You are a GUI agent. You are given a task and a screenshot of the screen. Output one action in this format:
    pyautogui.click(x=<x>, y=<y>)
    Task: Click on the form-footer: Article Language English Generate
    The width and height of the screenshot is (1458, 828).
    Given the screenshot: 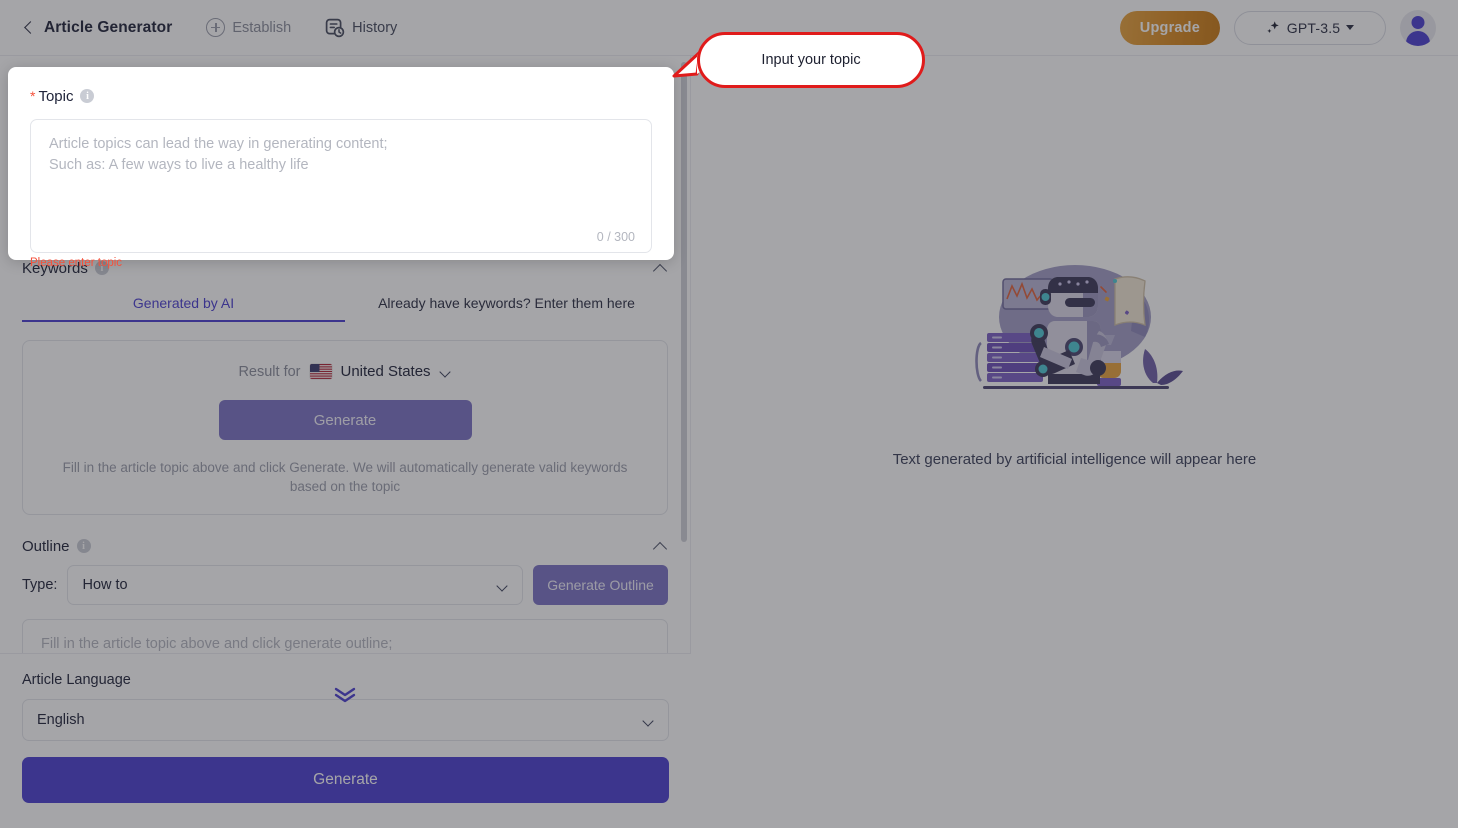 What is the action you would take?
    pyautogui.click(x=345, y=740)
    